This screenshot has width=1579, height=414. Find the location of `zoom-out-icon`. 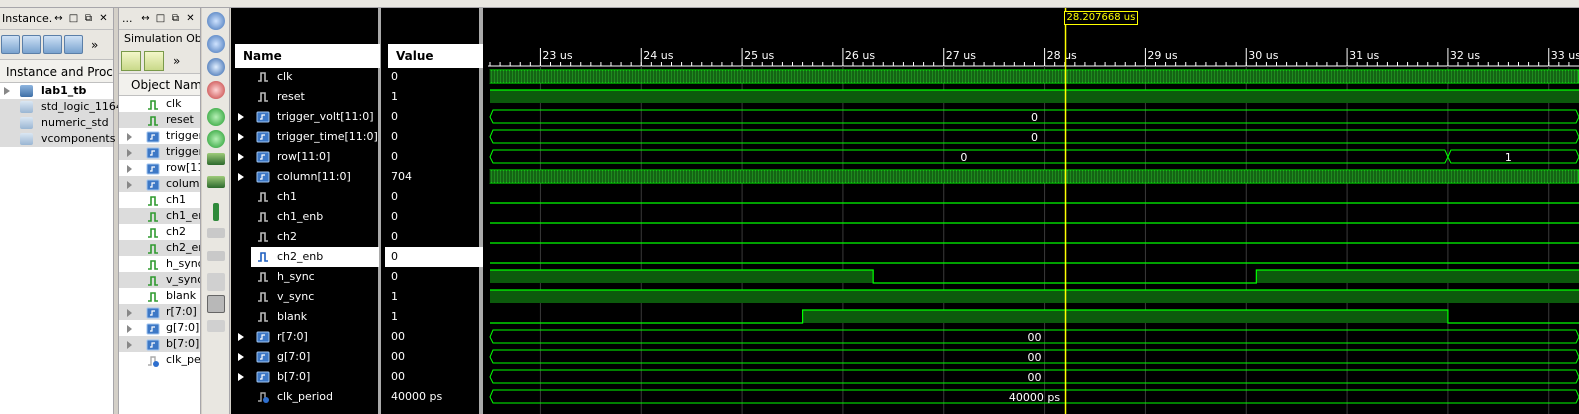

zoom-out-icon is located at coordinates (216, 44).